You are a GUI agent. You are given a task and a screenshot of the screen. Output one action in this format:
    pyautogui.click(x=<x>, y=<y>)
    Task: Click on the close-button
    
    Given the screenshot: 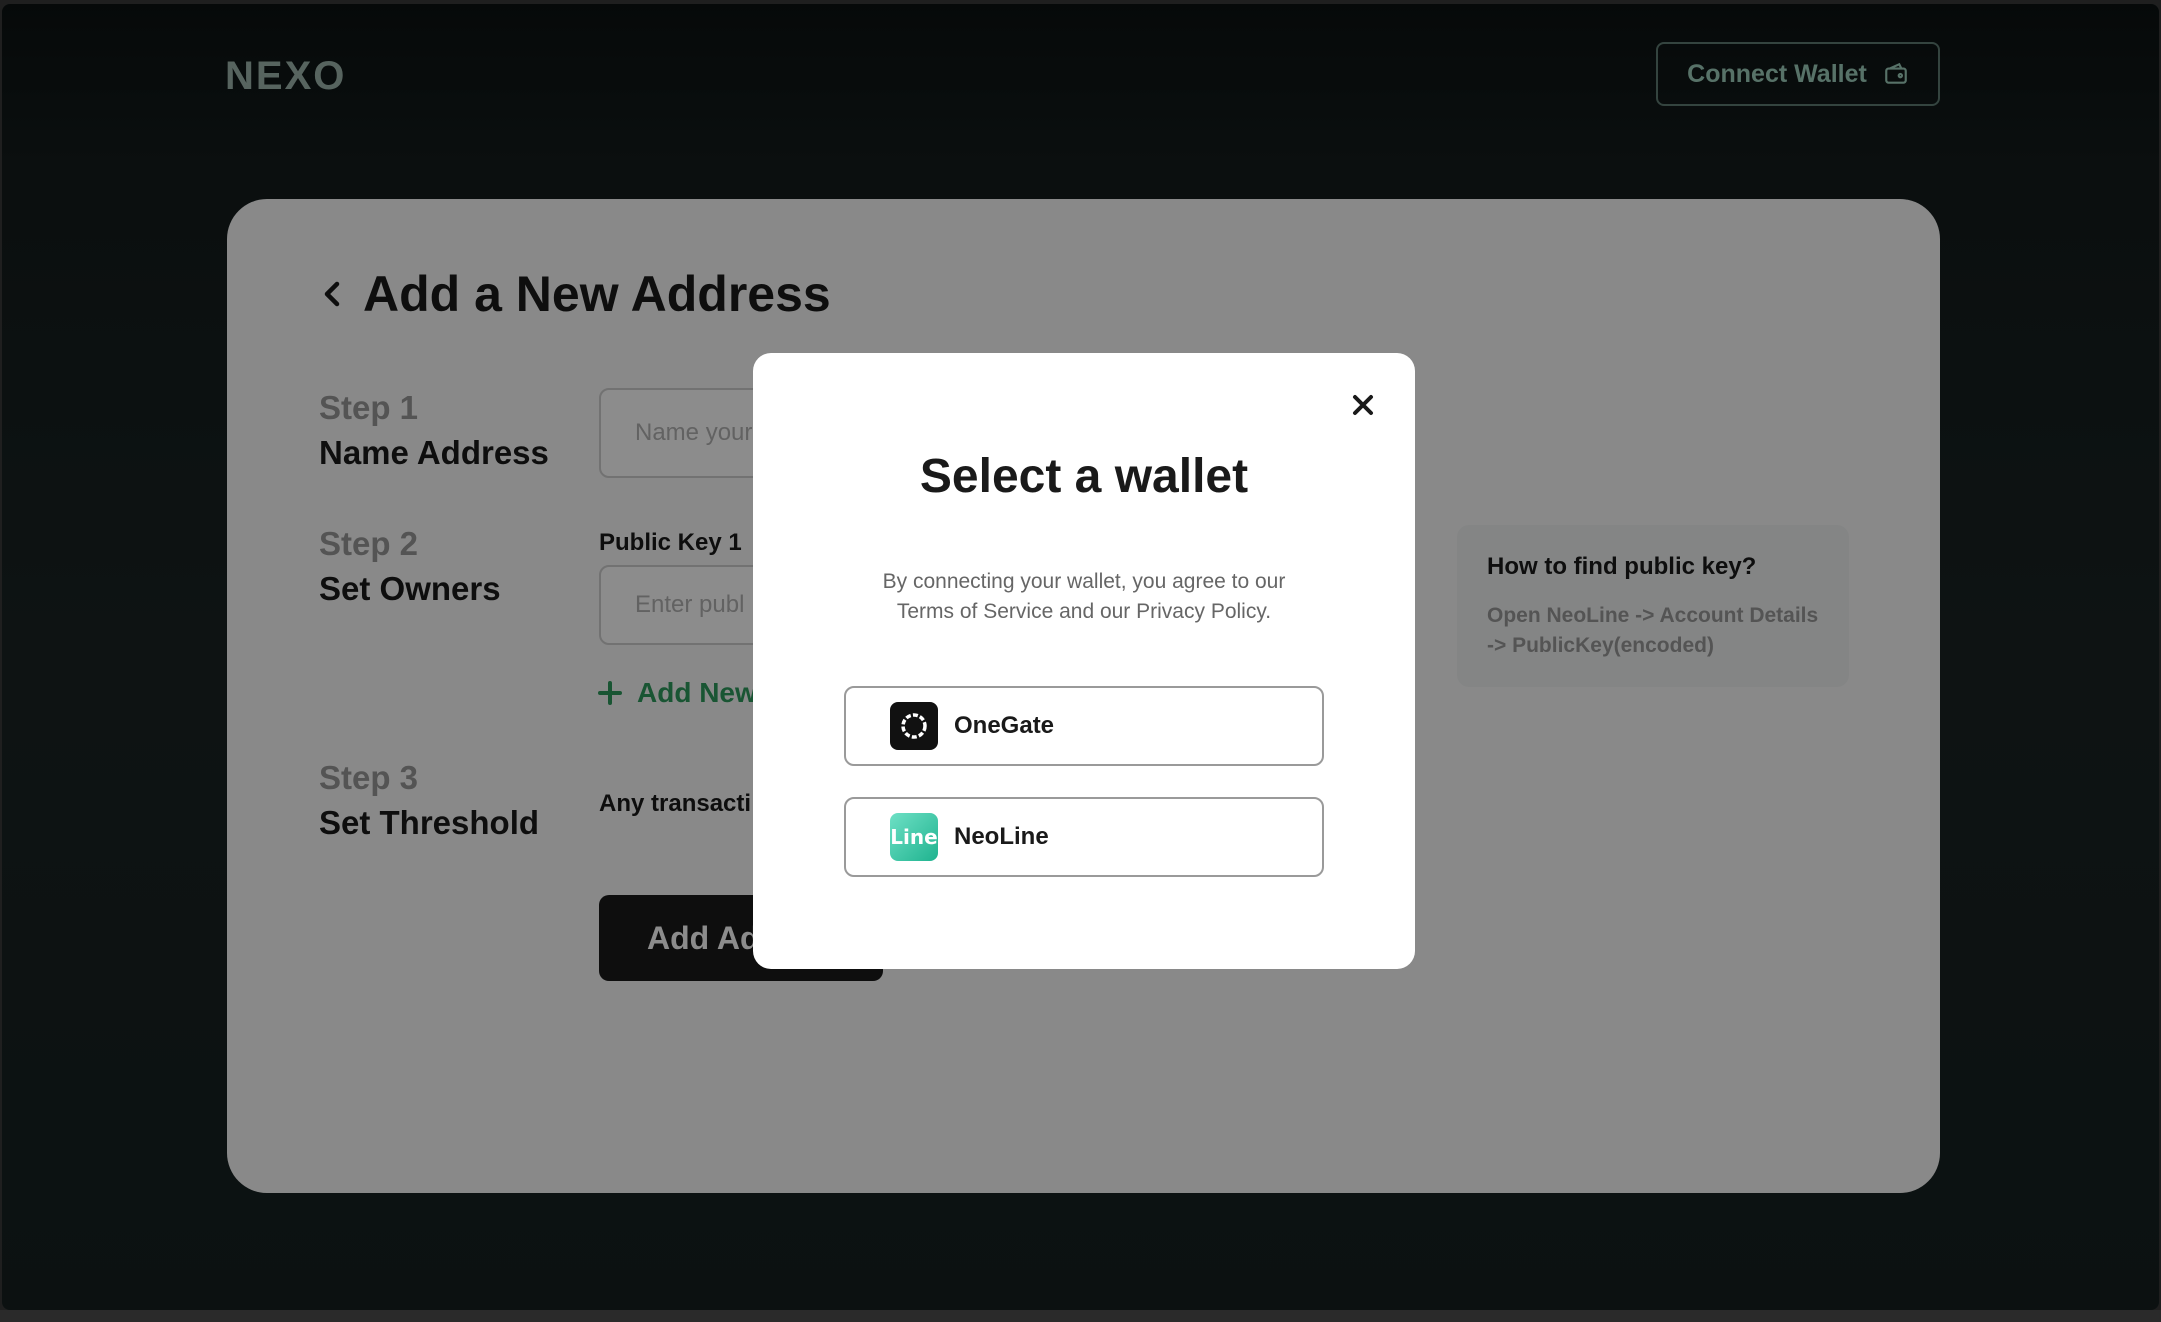 What is the action you would take?
    pyautogui.click(x=1363, y=405)
    